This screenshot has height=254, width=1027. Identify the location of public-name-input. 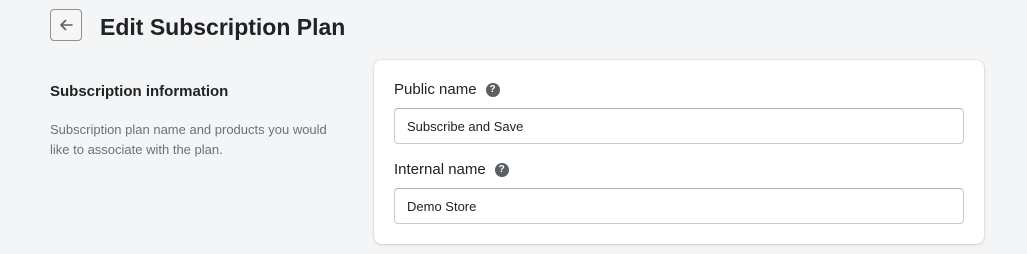
(679, 126).